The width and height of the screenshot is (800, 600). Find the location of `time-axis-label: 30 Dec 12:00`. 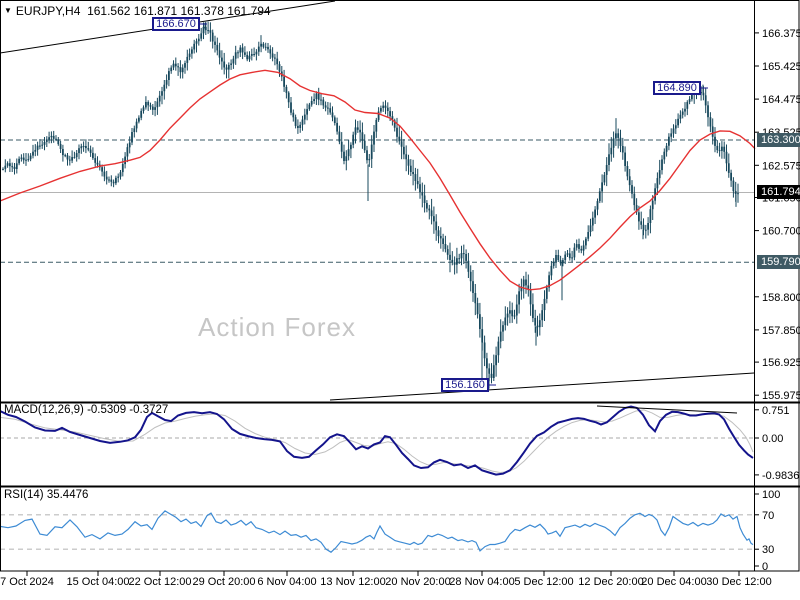

time-axis-label: 30 Dec 12:00 is located at coordinates (739, 582).